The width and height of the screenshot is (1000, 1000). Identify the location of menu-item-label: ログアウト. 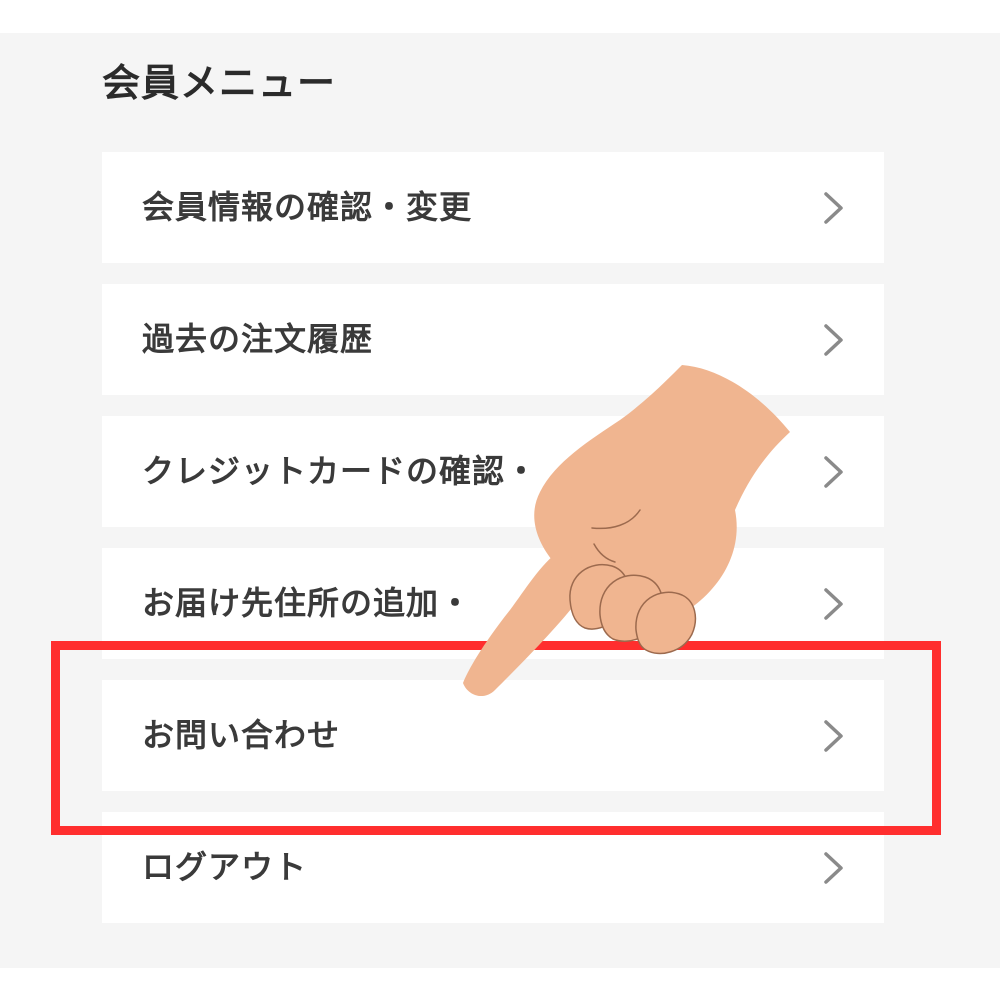
(225, 867).